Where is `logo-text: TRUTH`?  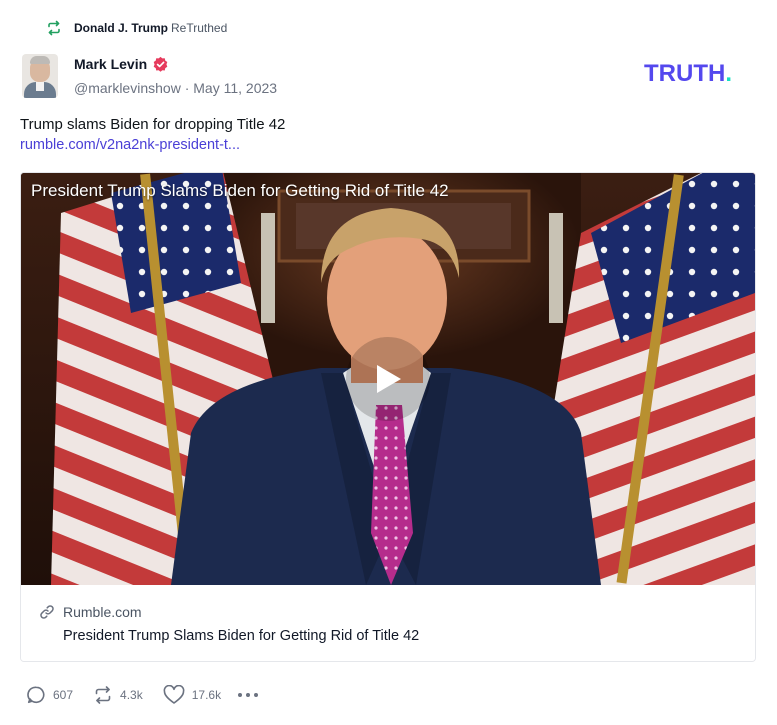
logo-text: TRUTH is located at coordinates (685, 73).